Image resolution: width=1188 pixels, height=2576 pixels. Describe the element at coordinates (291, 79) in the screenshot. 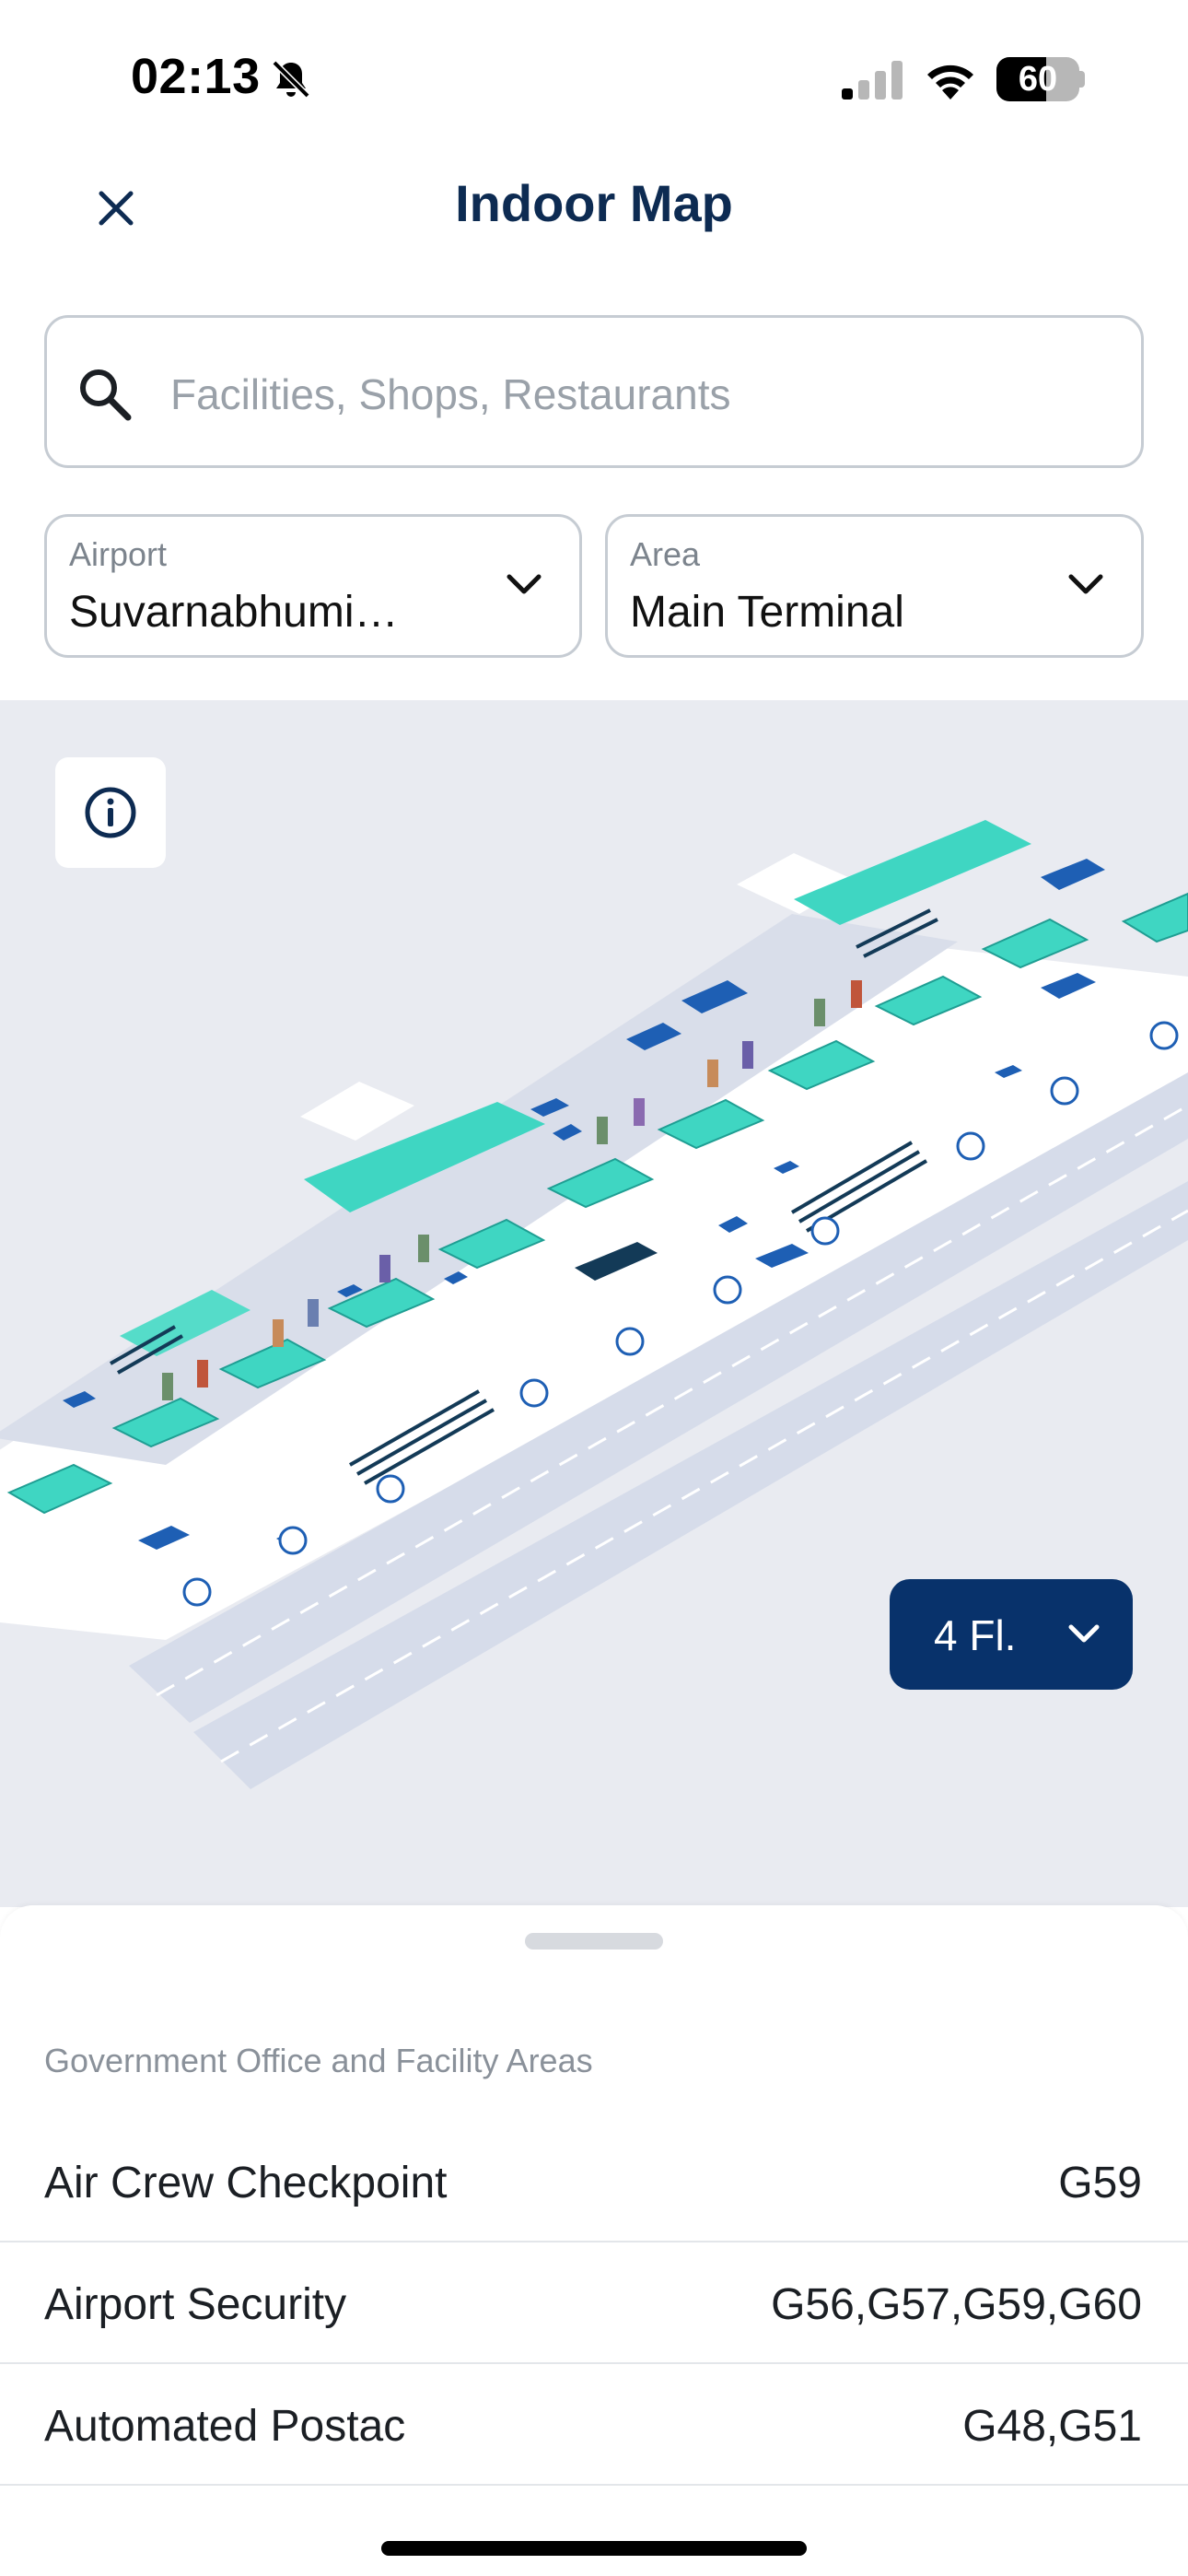

I see `bell-slash-icon` at that location.